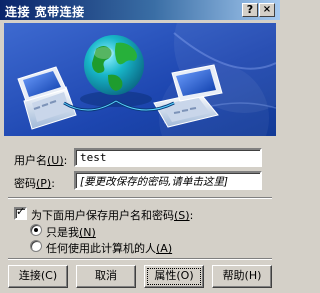 This screenshot has width=320, height=293. What do you see at coordinates (168, 180) in the screenshot?
I see `password-input: [要更改保存的密码,请单击这里]` at bounding box center [168, 180].